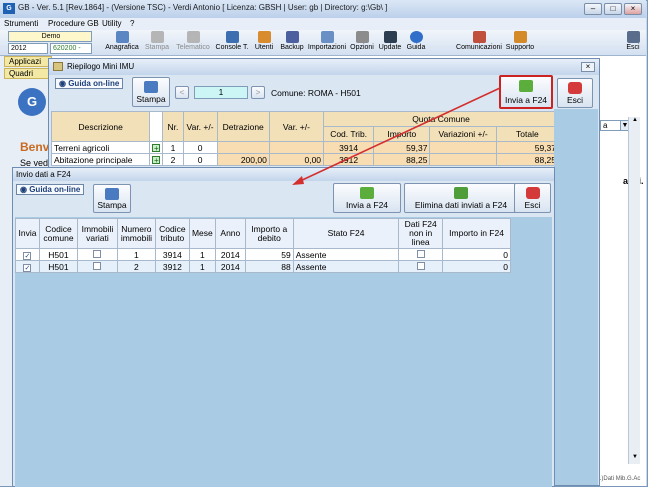 This screenshot has height=487, width=648. Describe the element at coordinates (399, 135) in the screenshot. I see `annotation-arrow-line` at that location.